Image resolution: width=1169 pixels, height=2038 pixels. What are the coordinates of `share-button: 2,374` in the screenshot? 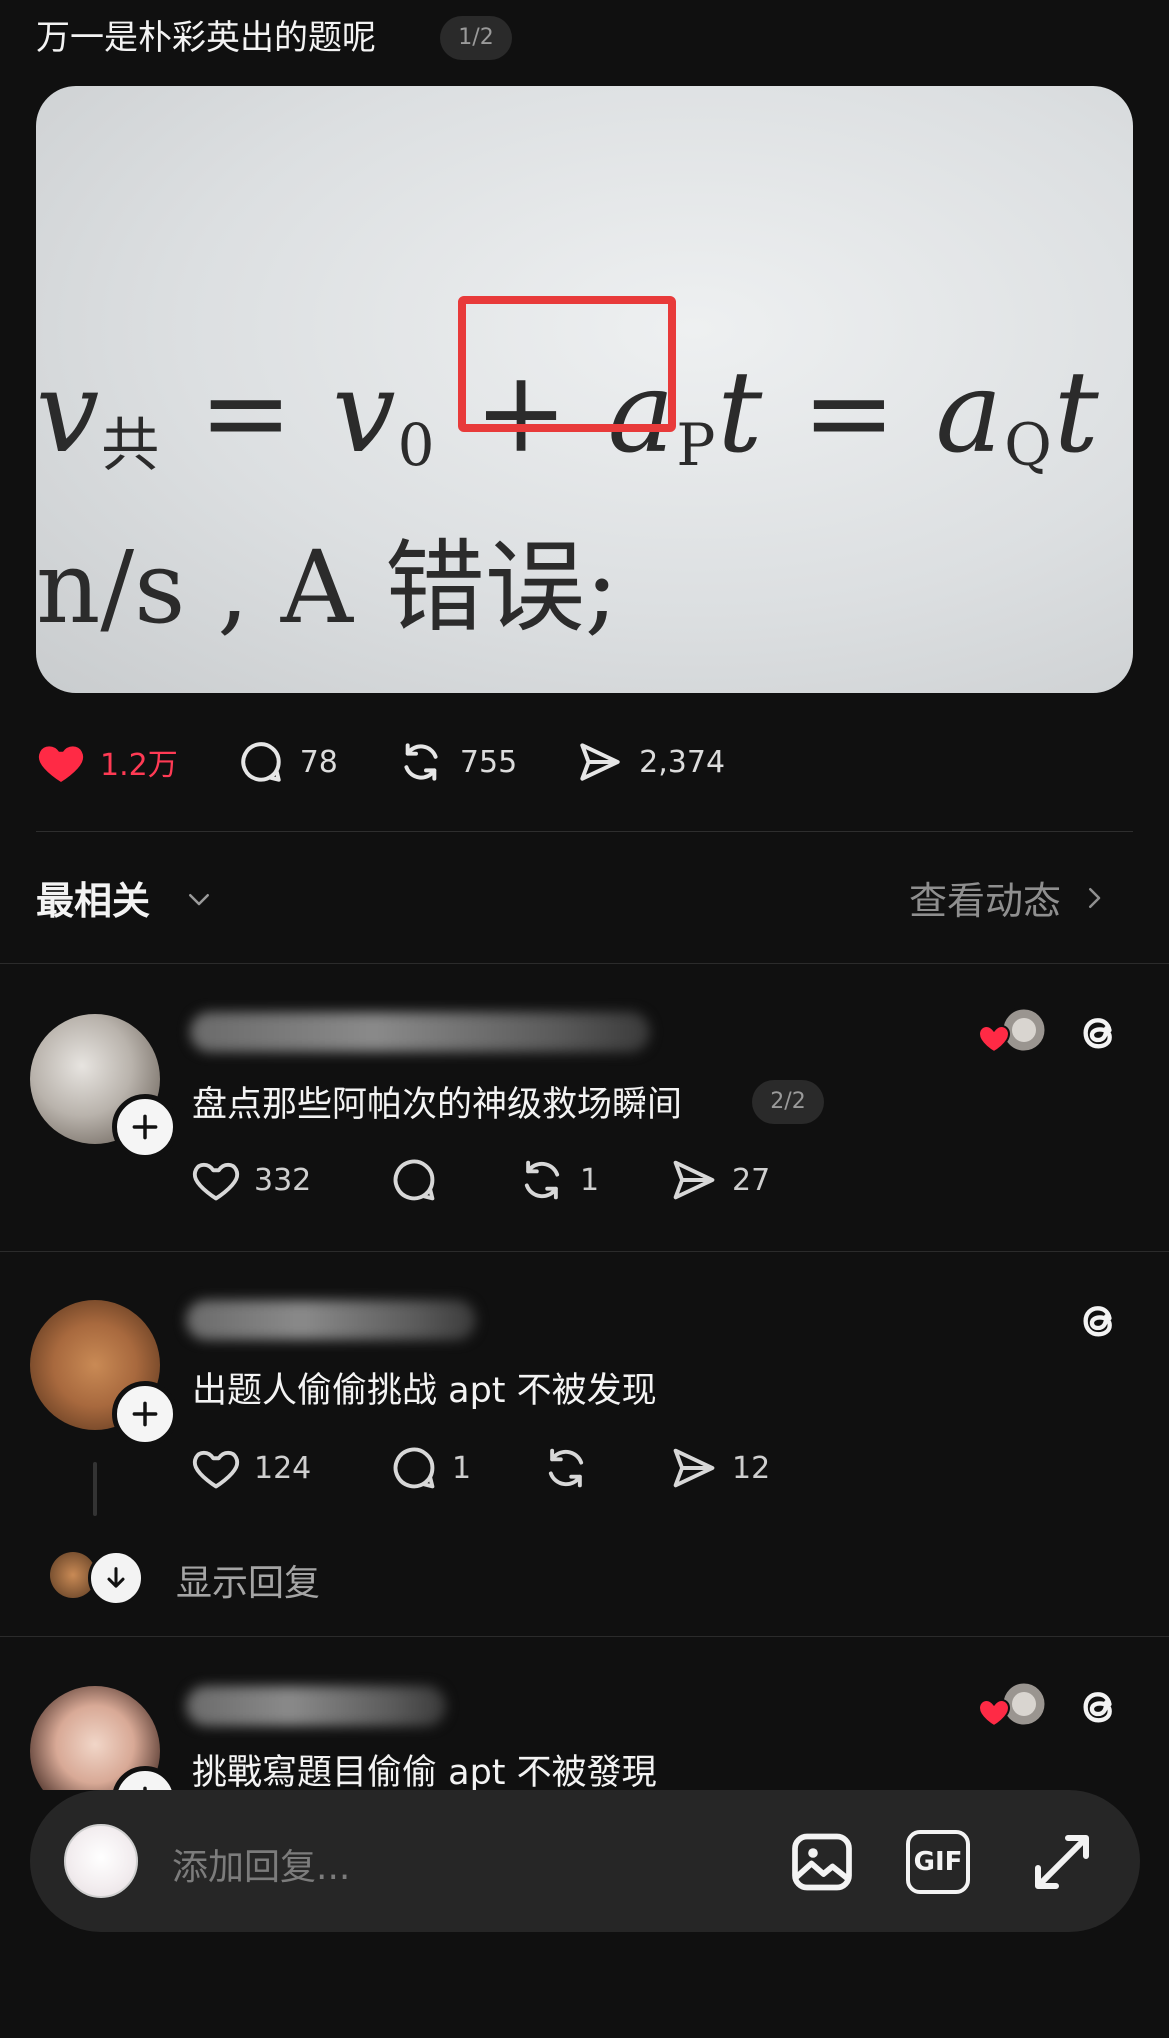 It's located at (650, 762).